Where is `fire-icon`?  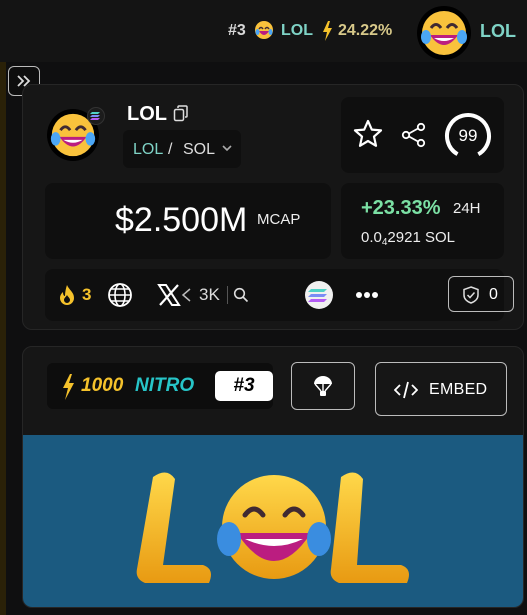
fire-icon is located at coordinates (67, 295).